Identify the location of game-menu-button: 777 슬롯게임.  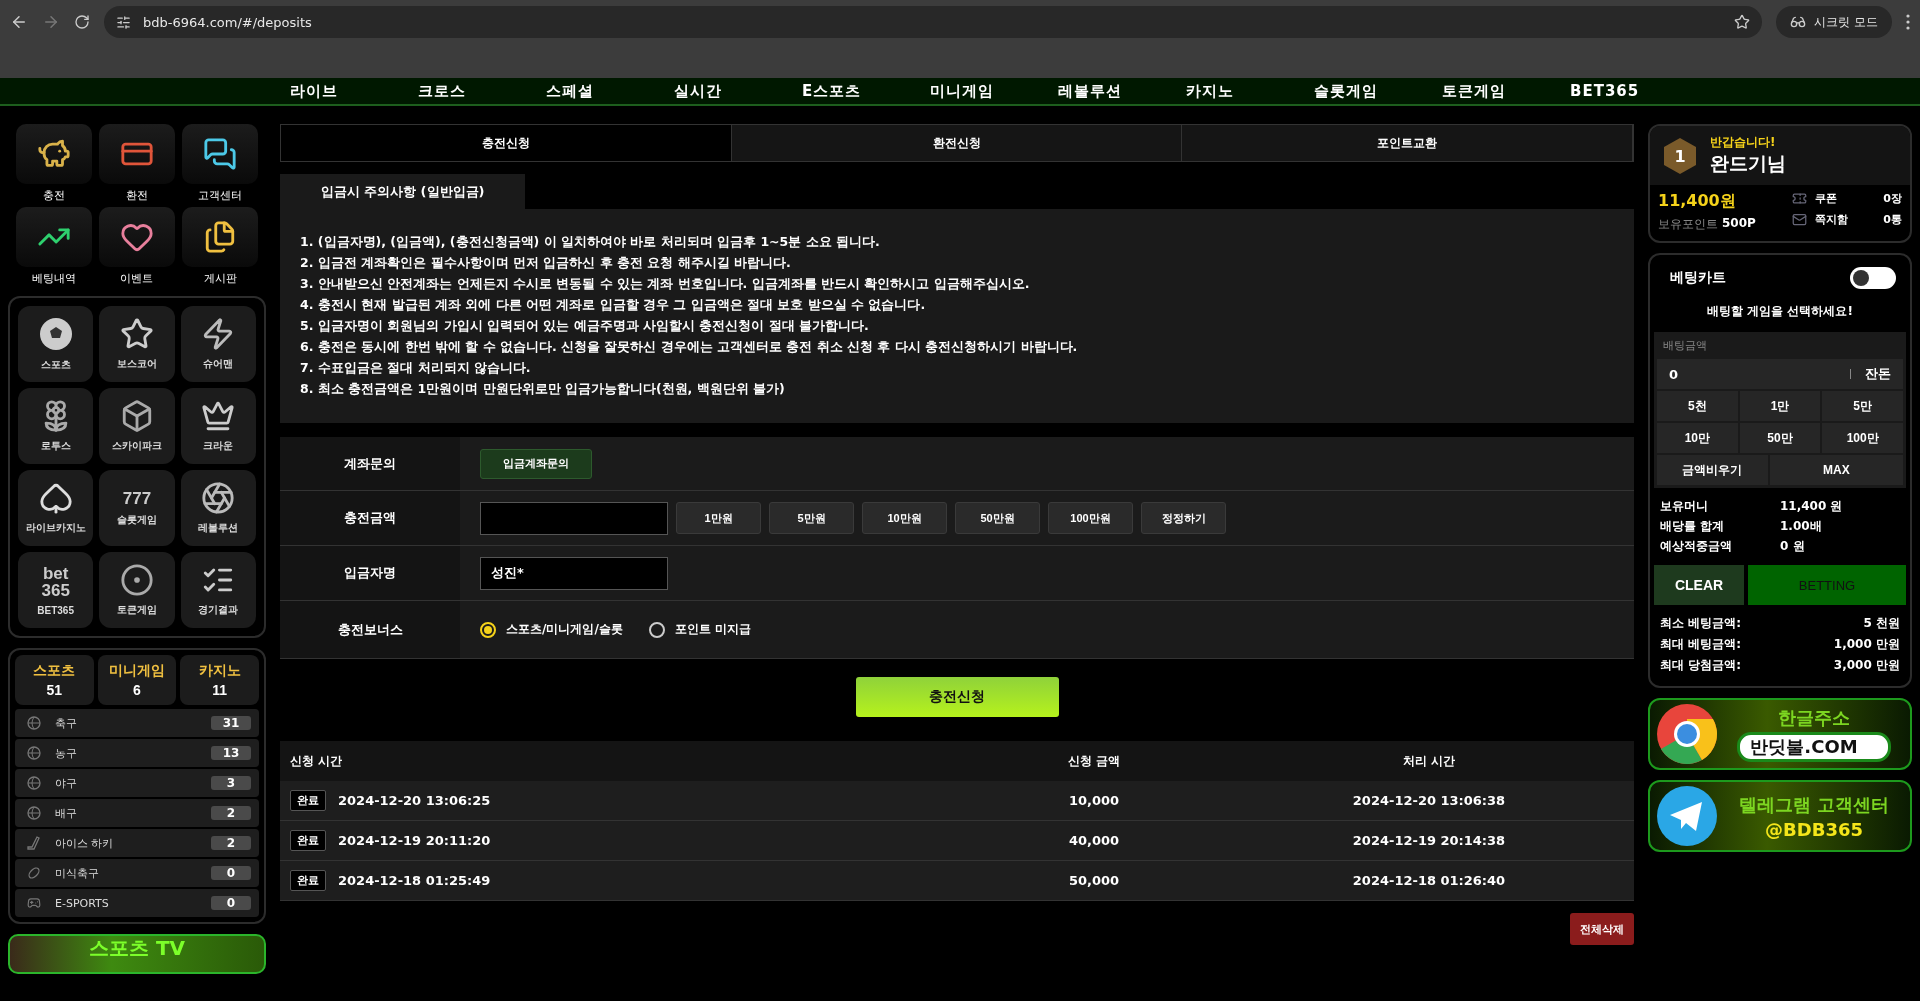
(137, 508).